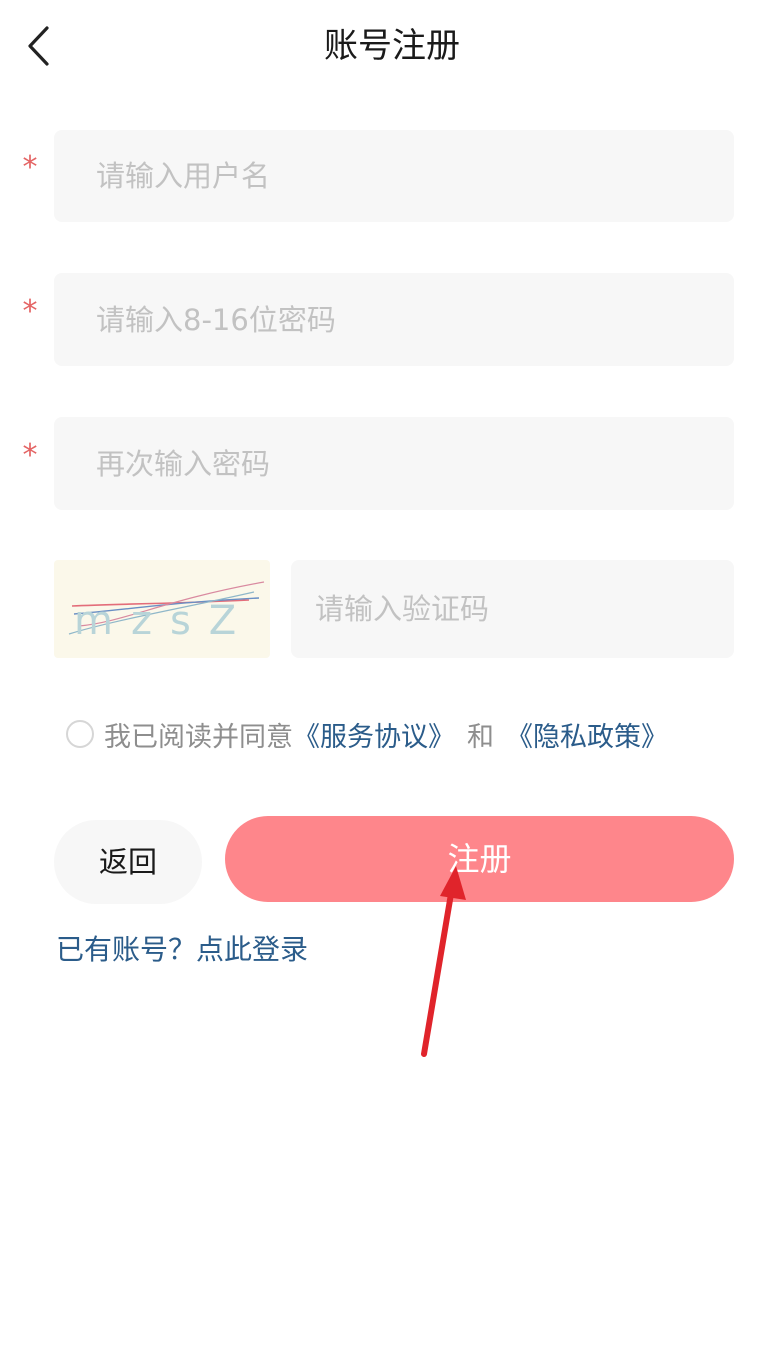 The width and height of the screenshot is (784, 1354). I want to click on captcha-image: mzsZ, so click(162, 609).